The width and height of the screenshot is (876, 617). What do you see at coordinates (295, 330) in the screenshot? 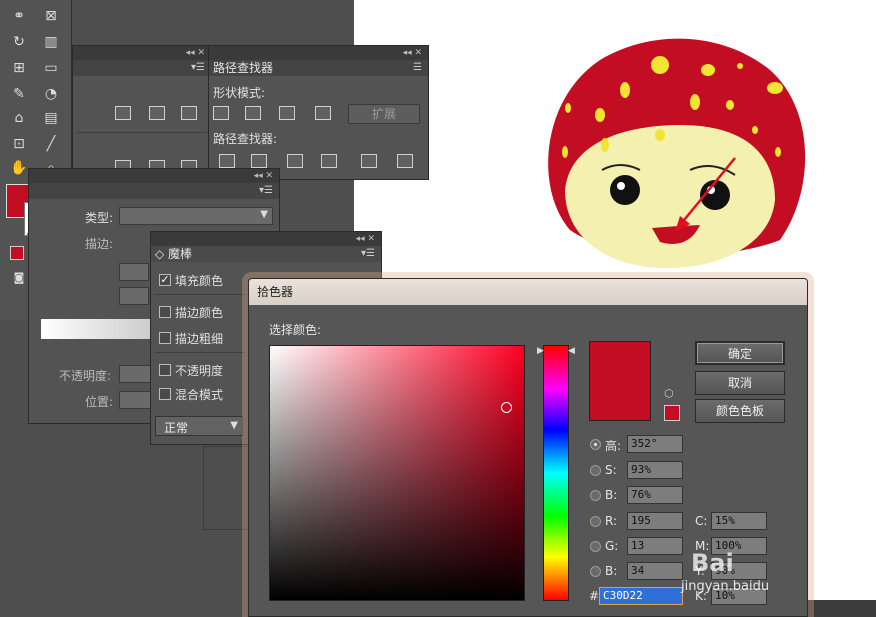
I see `select-color-label: 选择颜色:` at bounding box center [295, 330].